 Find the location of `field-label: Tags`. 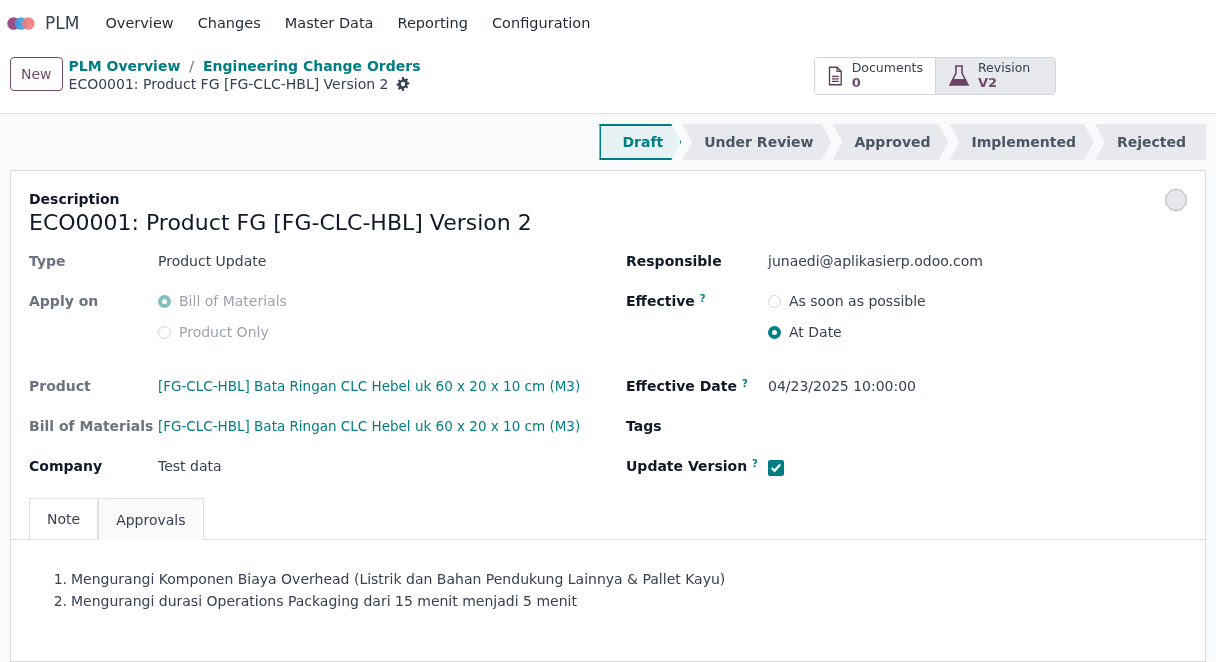

field-label: Tags is located at coordinates (644, 426).